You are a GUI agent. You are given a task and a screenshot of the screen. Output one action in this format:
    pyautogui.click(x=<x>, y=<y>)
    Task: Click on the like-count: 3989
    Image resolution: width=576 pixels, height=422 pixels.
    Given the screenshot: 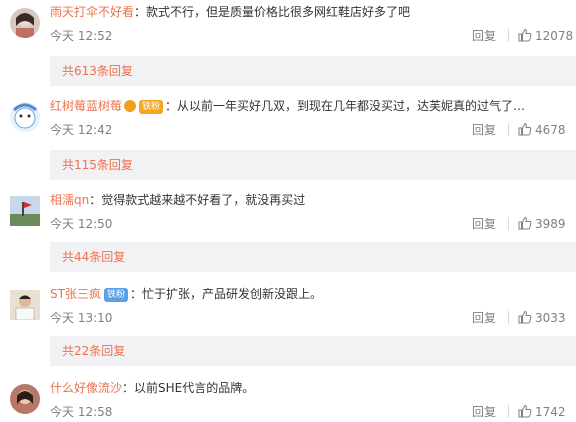 What is the action you would take?
    pyautogui.click(x=550, y=224)
    